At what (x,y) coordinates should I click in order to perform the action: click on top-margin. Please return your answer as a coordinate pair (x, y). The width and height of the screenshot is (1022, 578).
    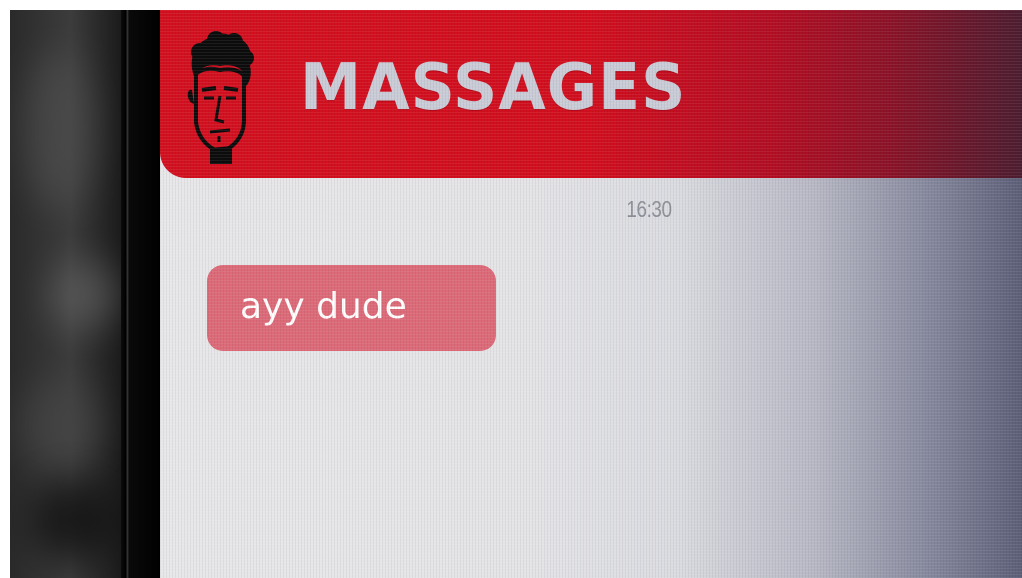
    Looking at the image, I should click on (511, 5).